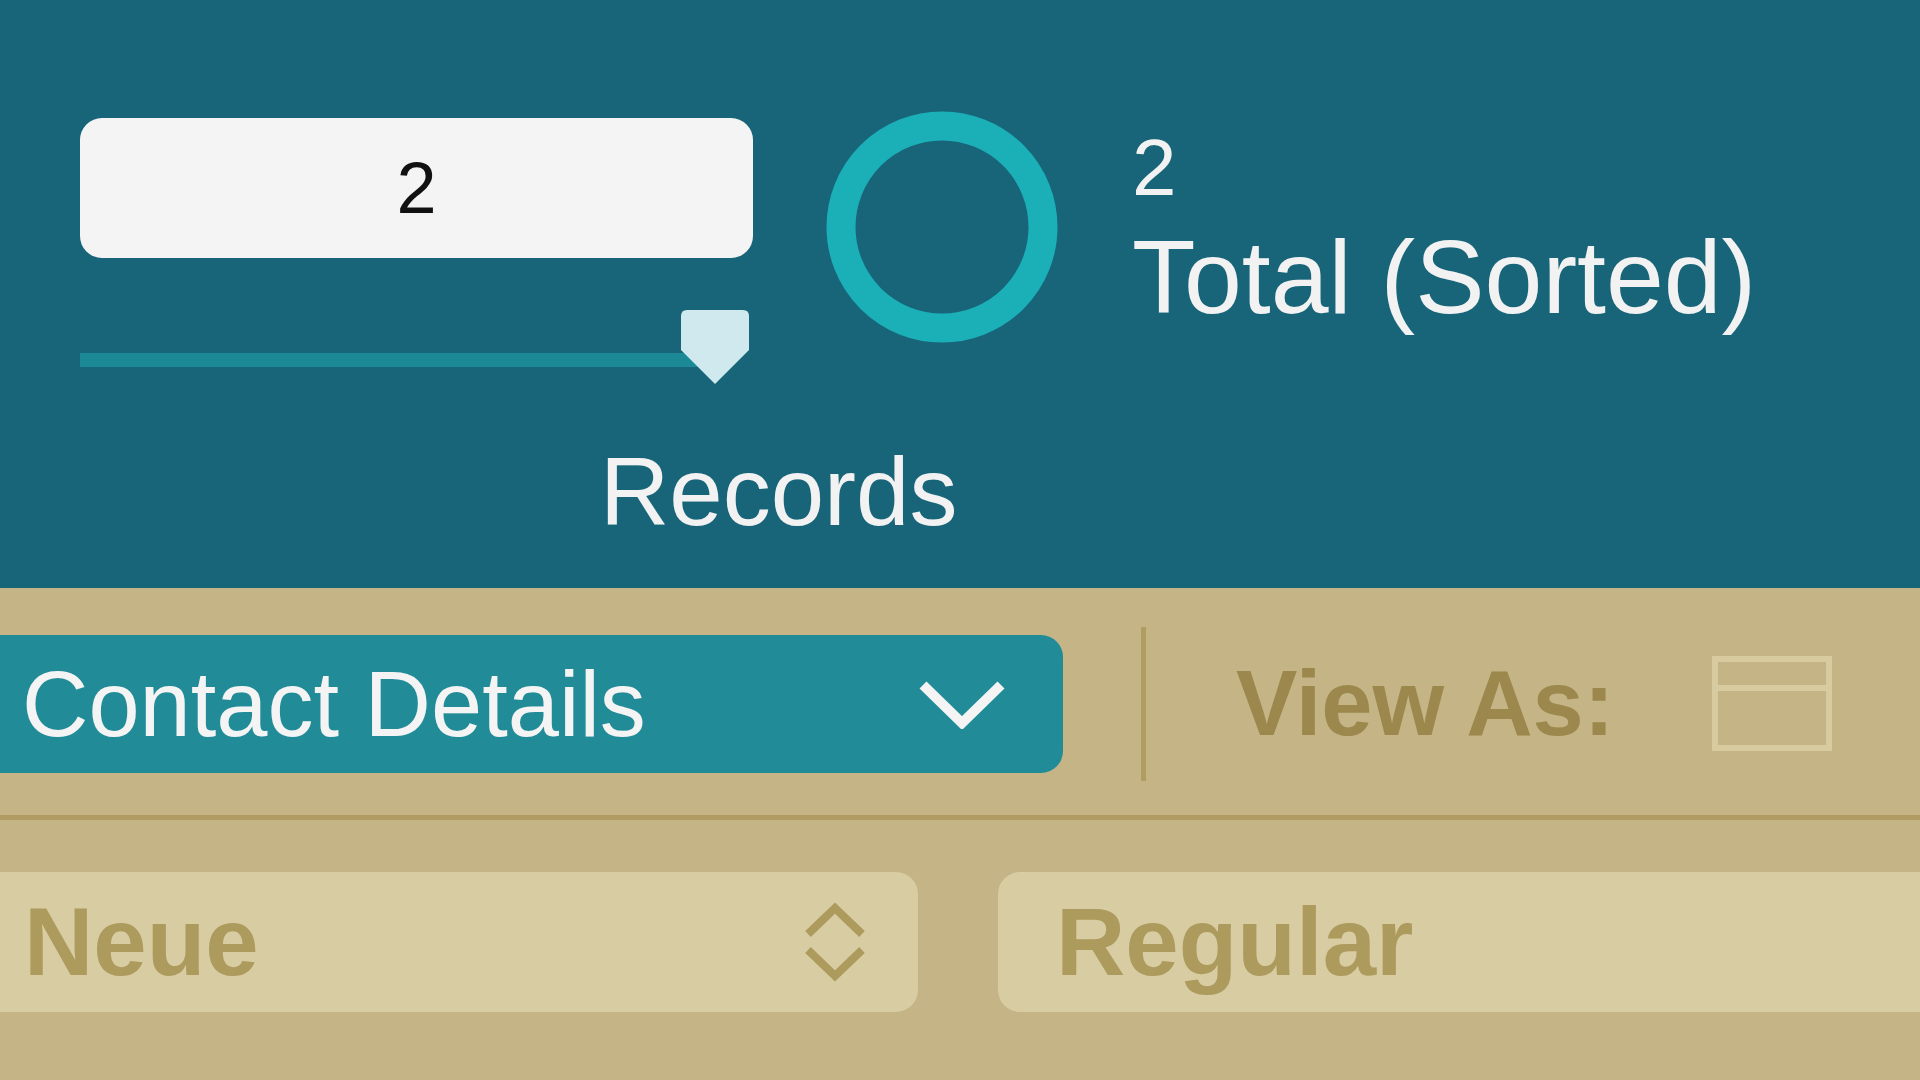 The height and width of the screenshot is (1080, 1920). What do you see at coordinates (779, 492) in the screenshot?
I see `records-label: Records` at bounding box center [779, 492].